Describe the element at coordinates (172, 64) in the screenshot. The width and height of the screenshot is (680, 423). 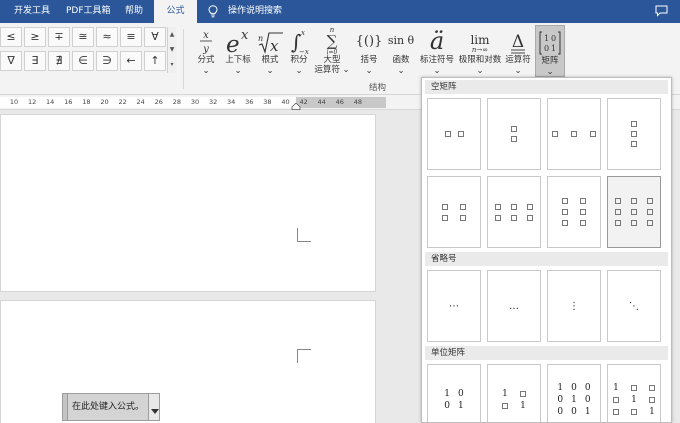
I see `gallery-expand-icon: ▾` at that location.